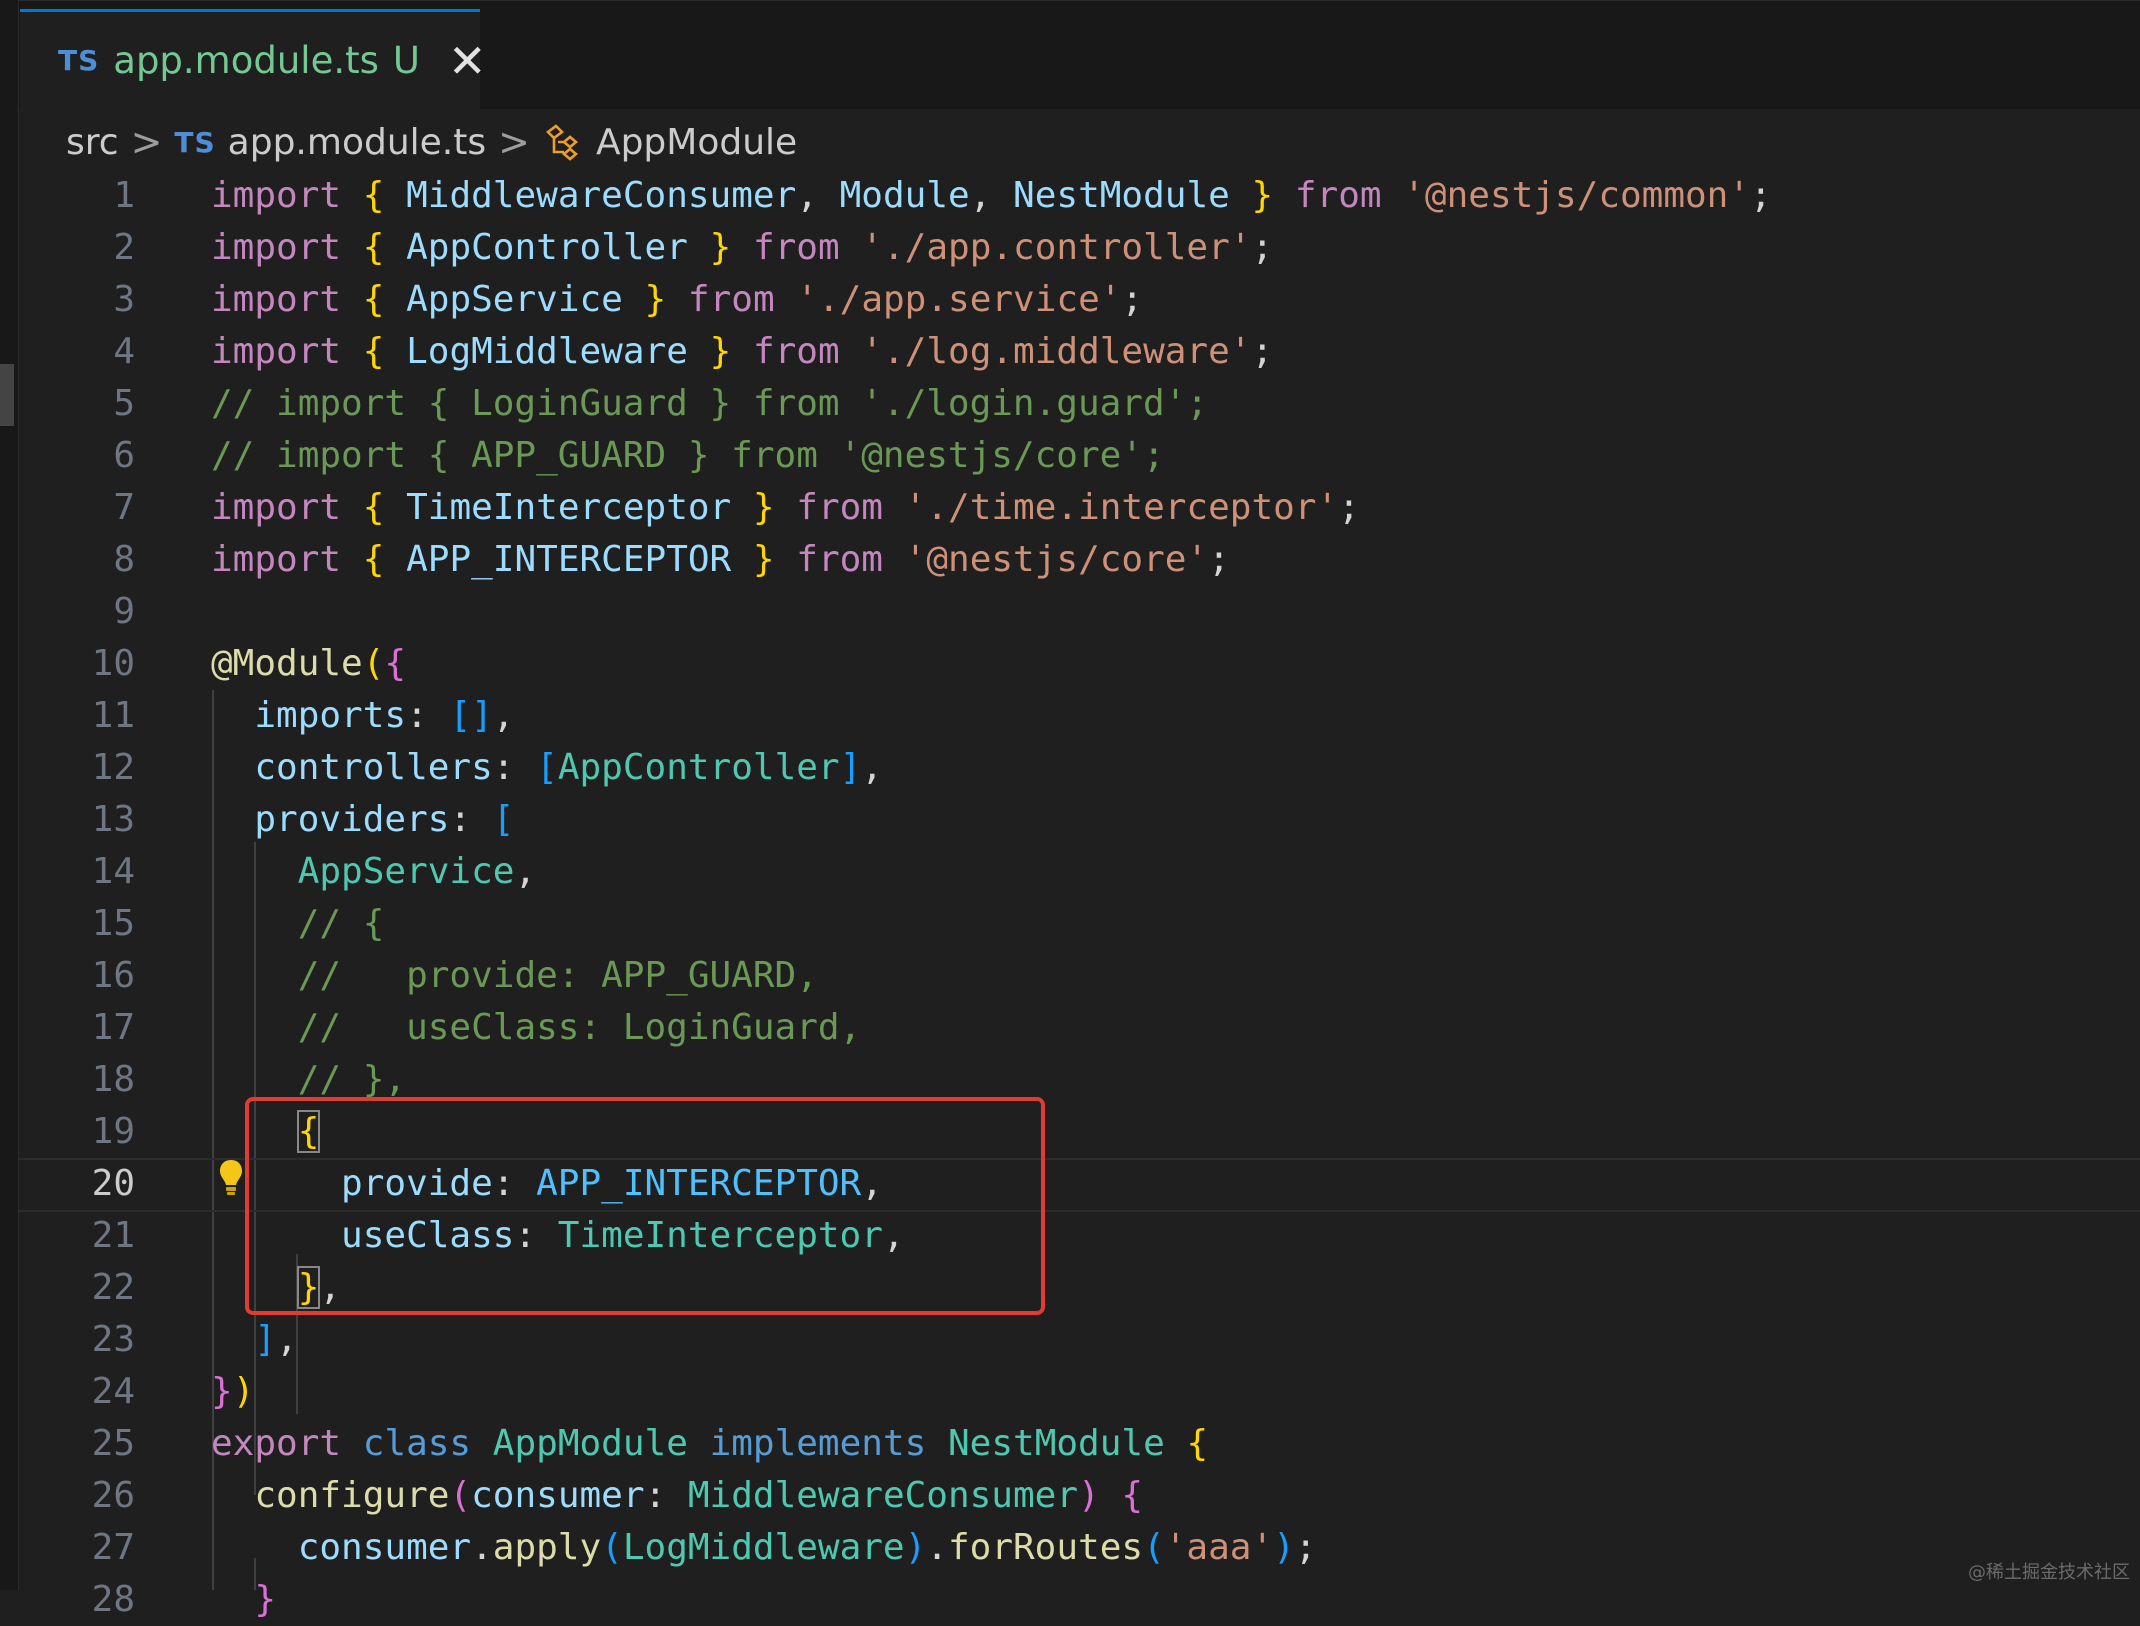 The image size is (2140, 1626). Describe the element at coordinates (1070, 612) in the screenshot. I see `code-line: 9` at that location.